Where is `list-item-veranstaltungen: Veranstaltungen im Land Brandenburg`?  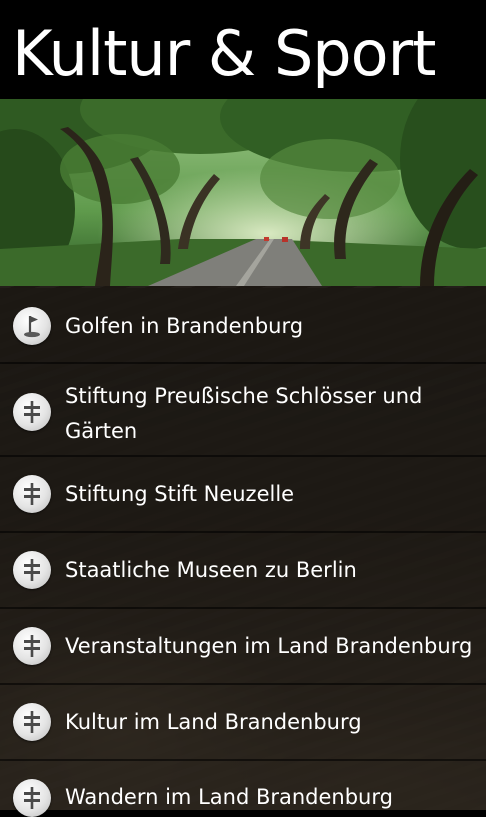 list-item-veranstaltungen: Veranstaltungen im Land Brandenburg is located at coordinates (243, 647).